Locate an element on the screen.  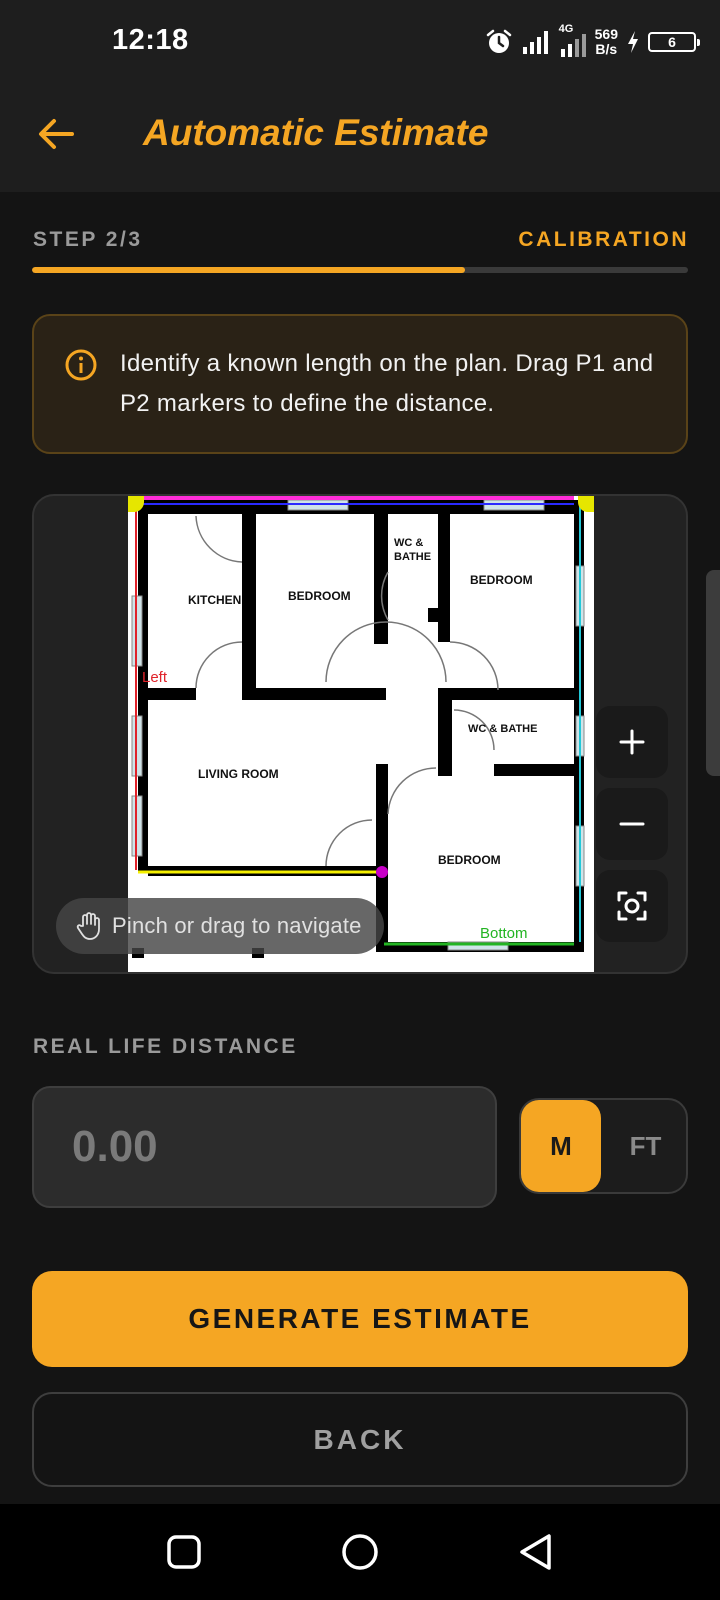
charging-icon is located at coordinates (633, 42).